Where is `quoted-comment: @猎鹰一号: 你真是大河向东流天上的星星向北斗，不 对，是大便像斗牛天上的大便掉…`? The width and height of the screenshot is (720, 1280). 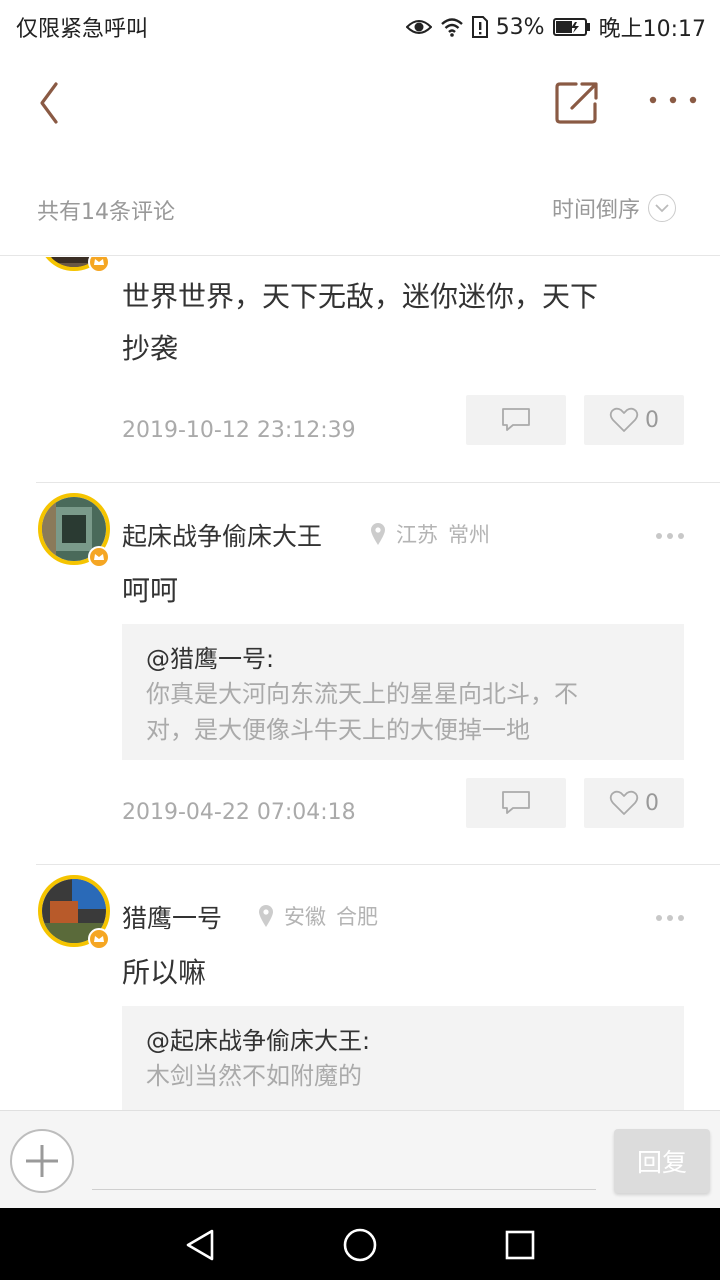
quoted-comment: @猎鹰一号: 你真是大河向东流天上的星星向北斗，不 对，是大便像斗牛天上的大便掉… is located at coordinates (403, 692).